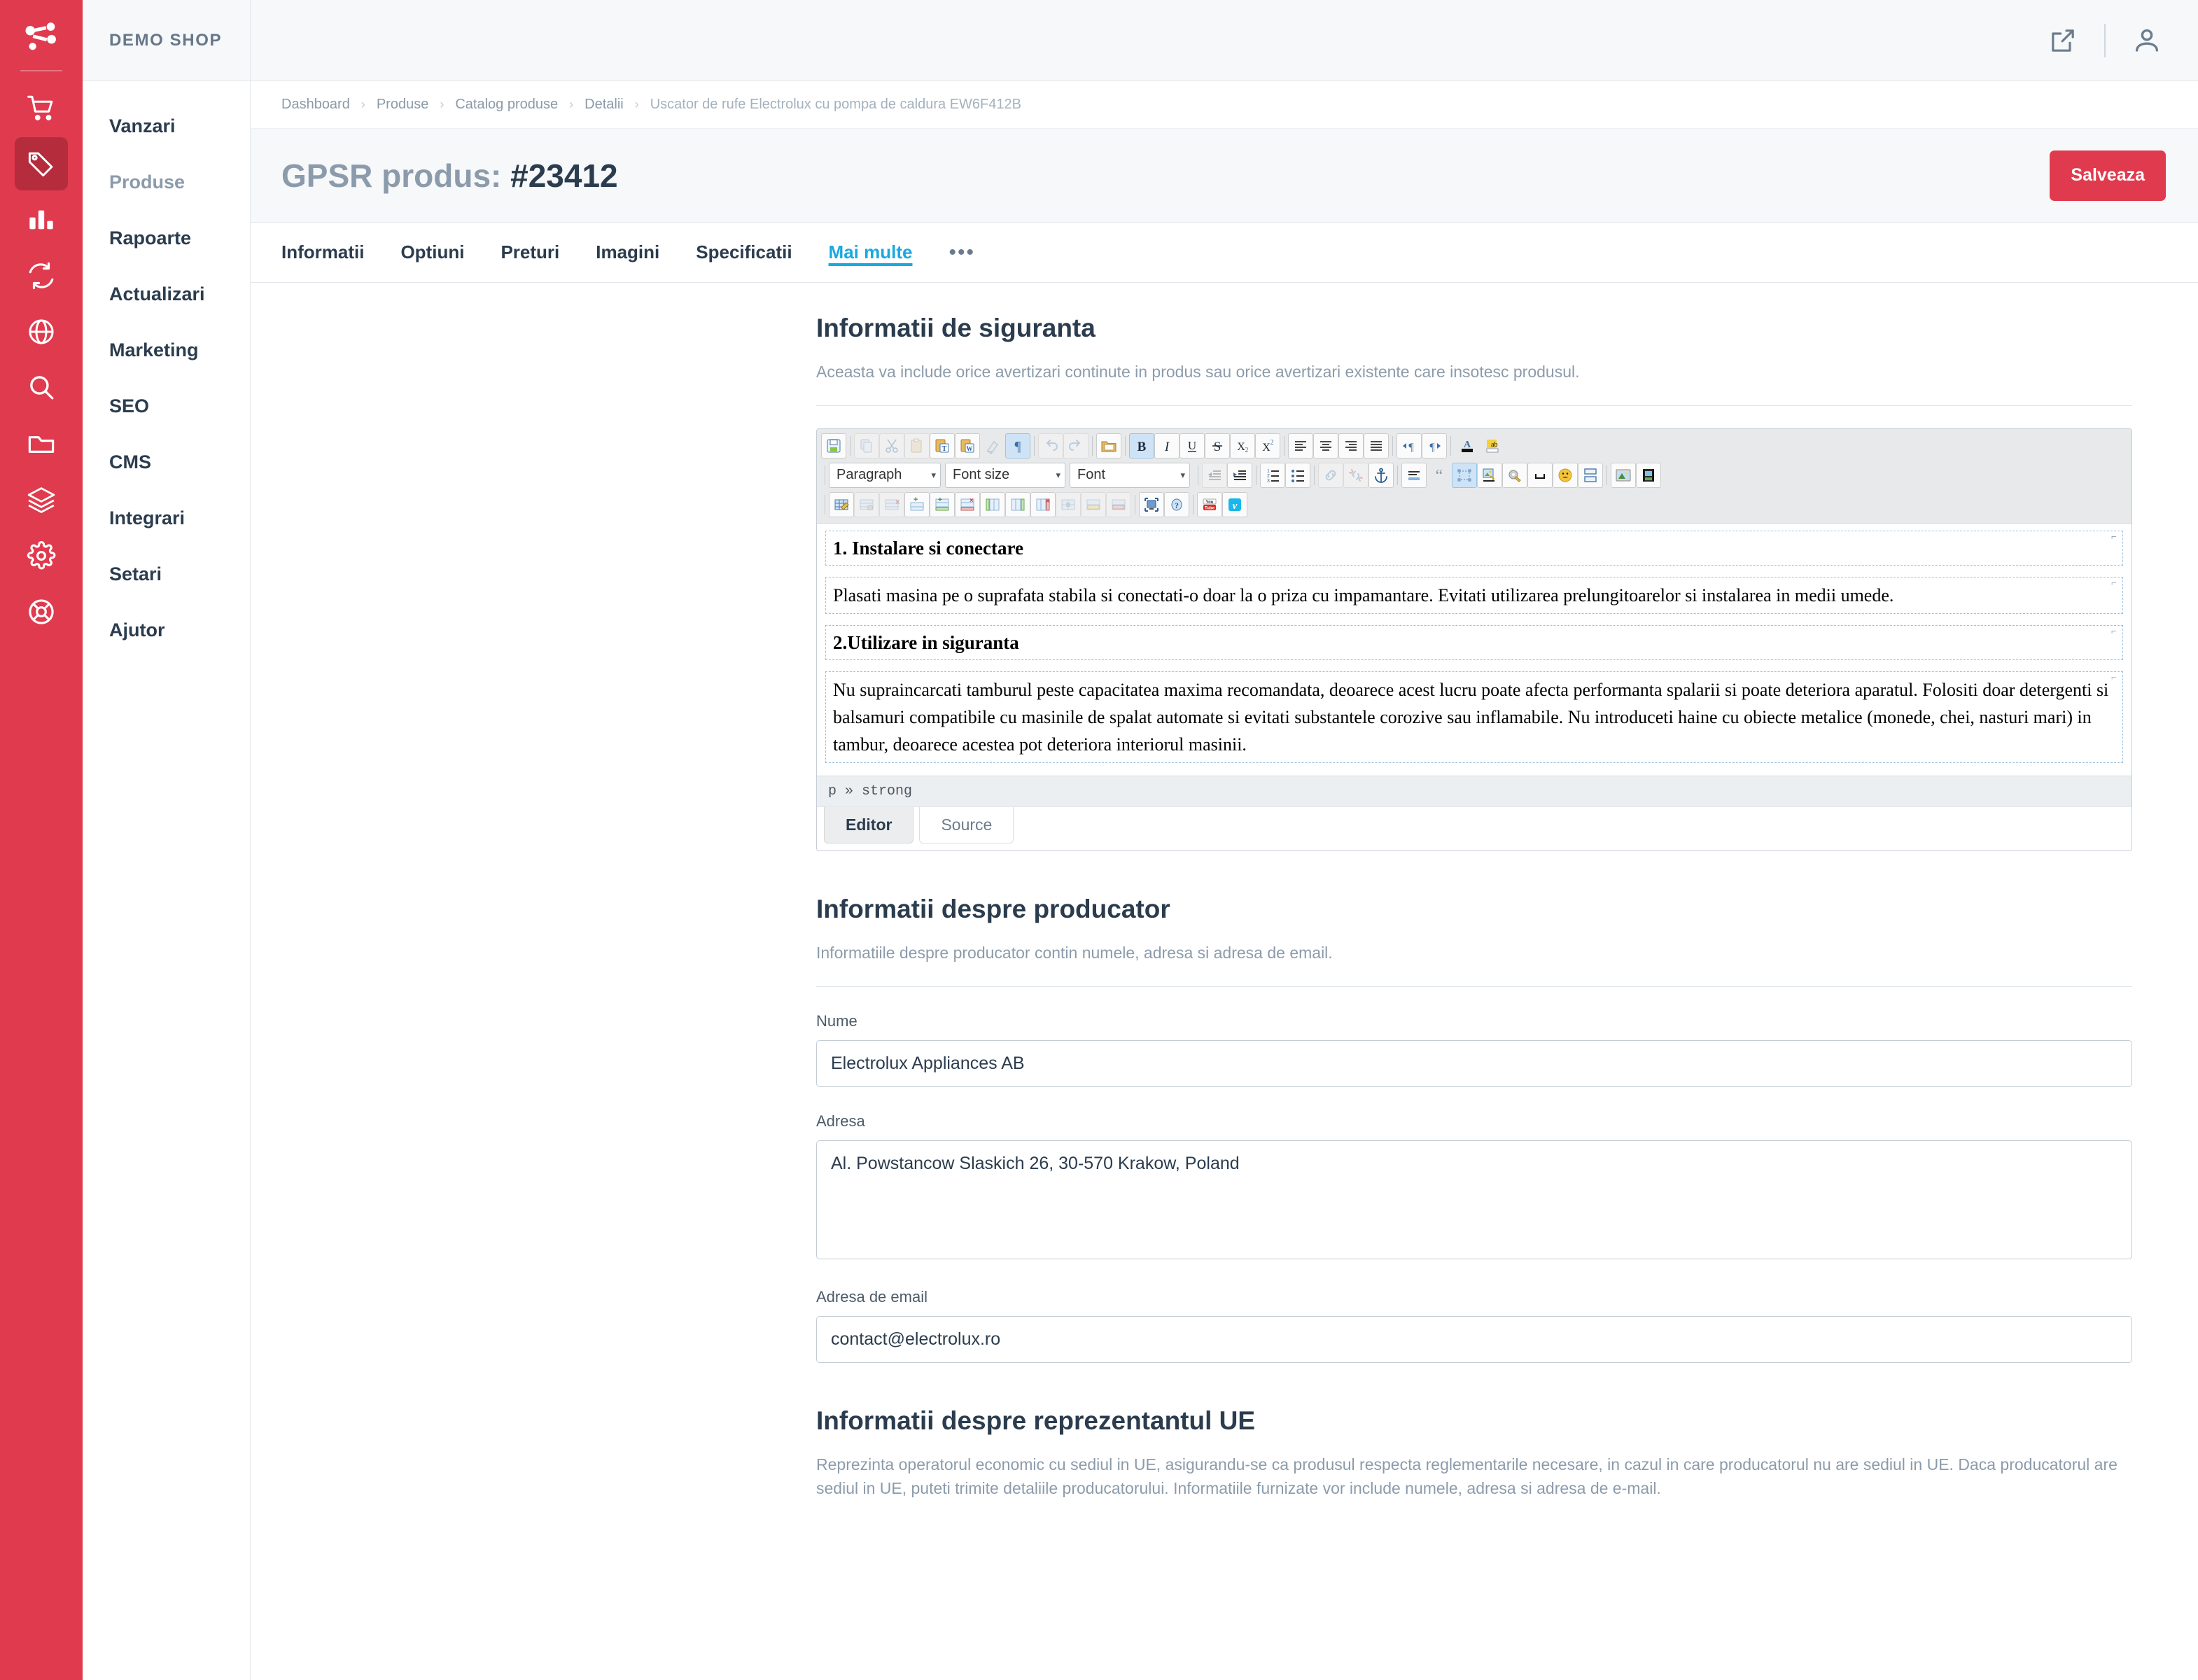 The image size is (2198, 1680). Describe the element at coordinates (841, 504) in the screenshot. I see `table-icon` at that location.